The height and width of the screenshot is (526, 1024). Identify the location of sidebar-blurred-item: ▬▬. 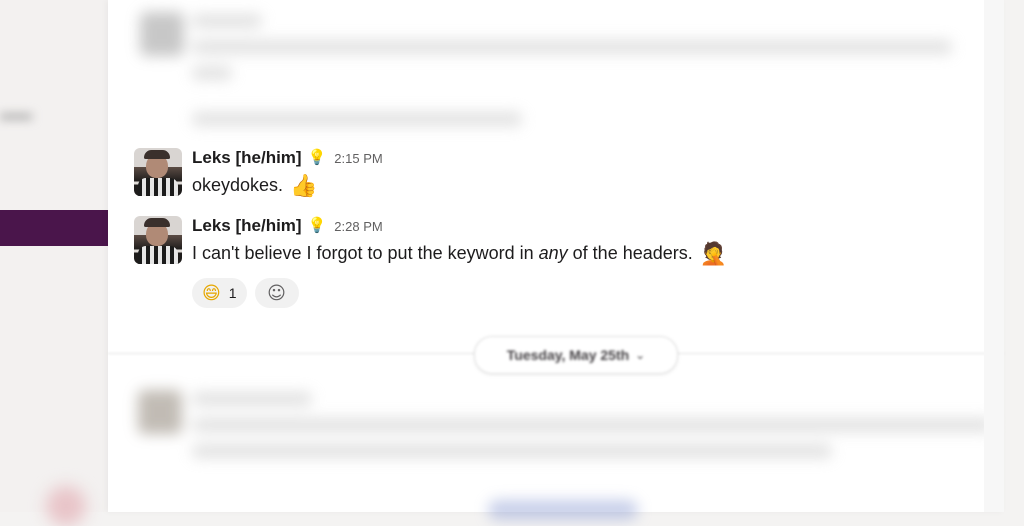
(18, 117).